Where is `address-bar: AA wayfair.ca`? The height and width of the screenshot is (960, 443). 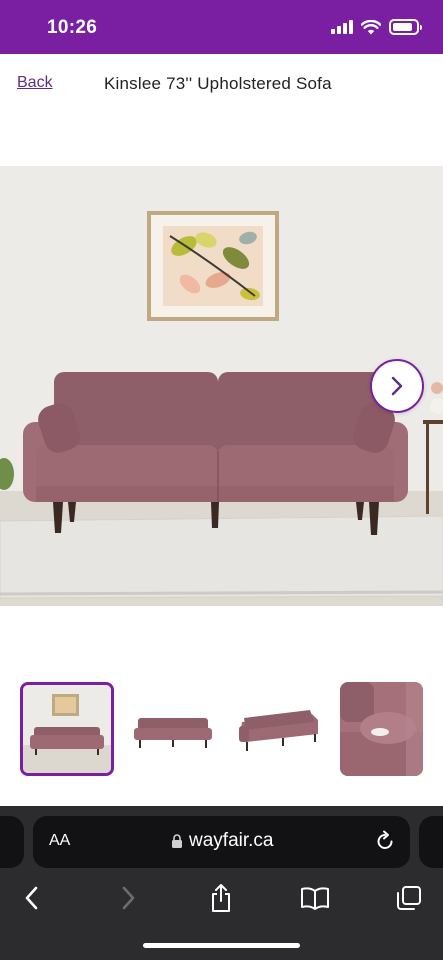 address-bar: AA wayfair.ca is located at coordinates (221, 842).